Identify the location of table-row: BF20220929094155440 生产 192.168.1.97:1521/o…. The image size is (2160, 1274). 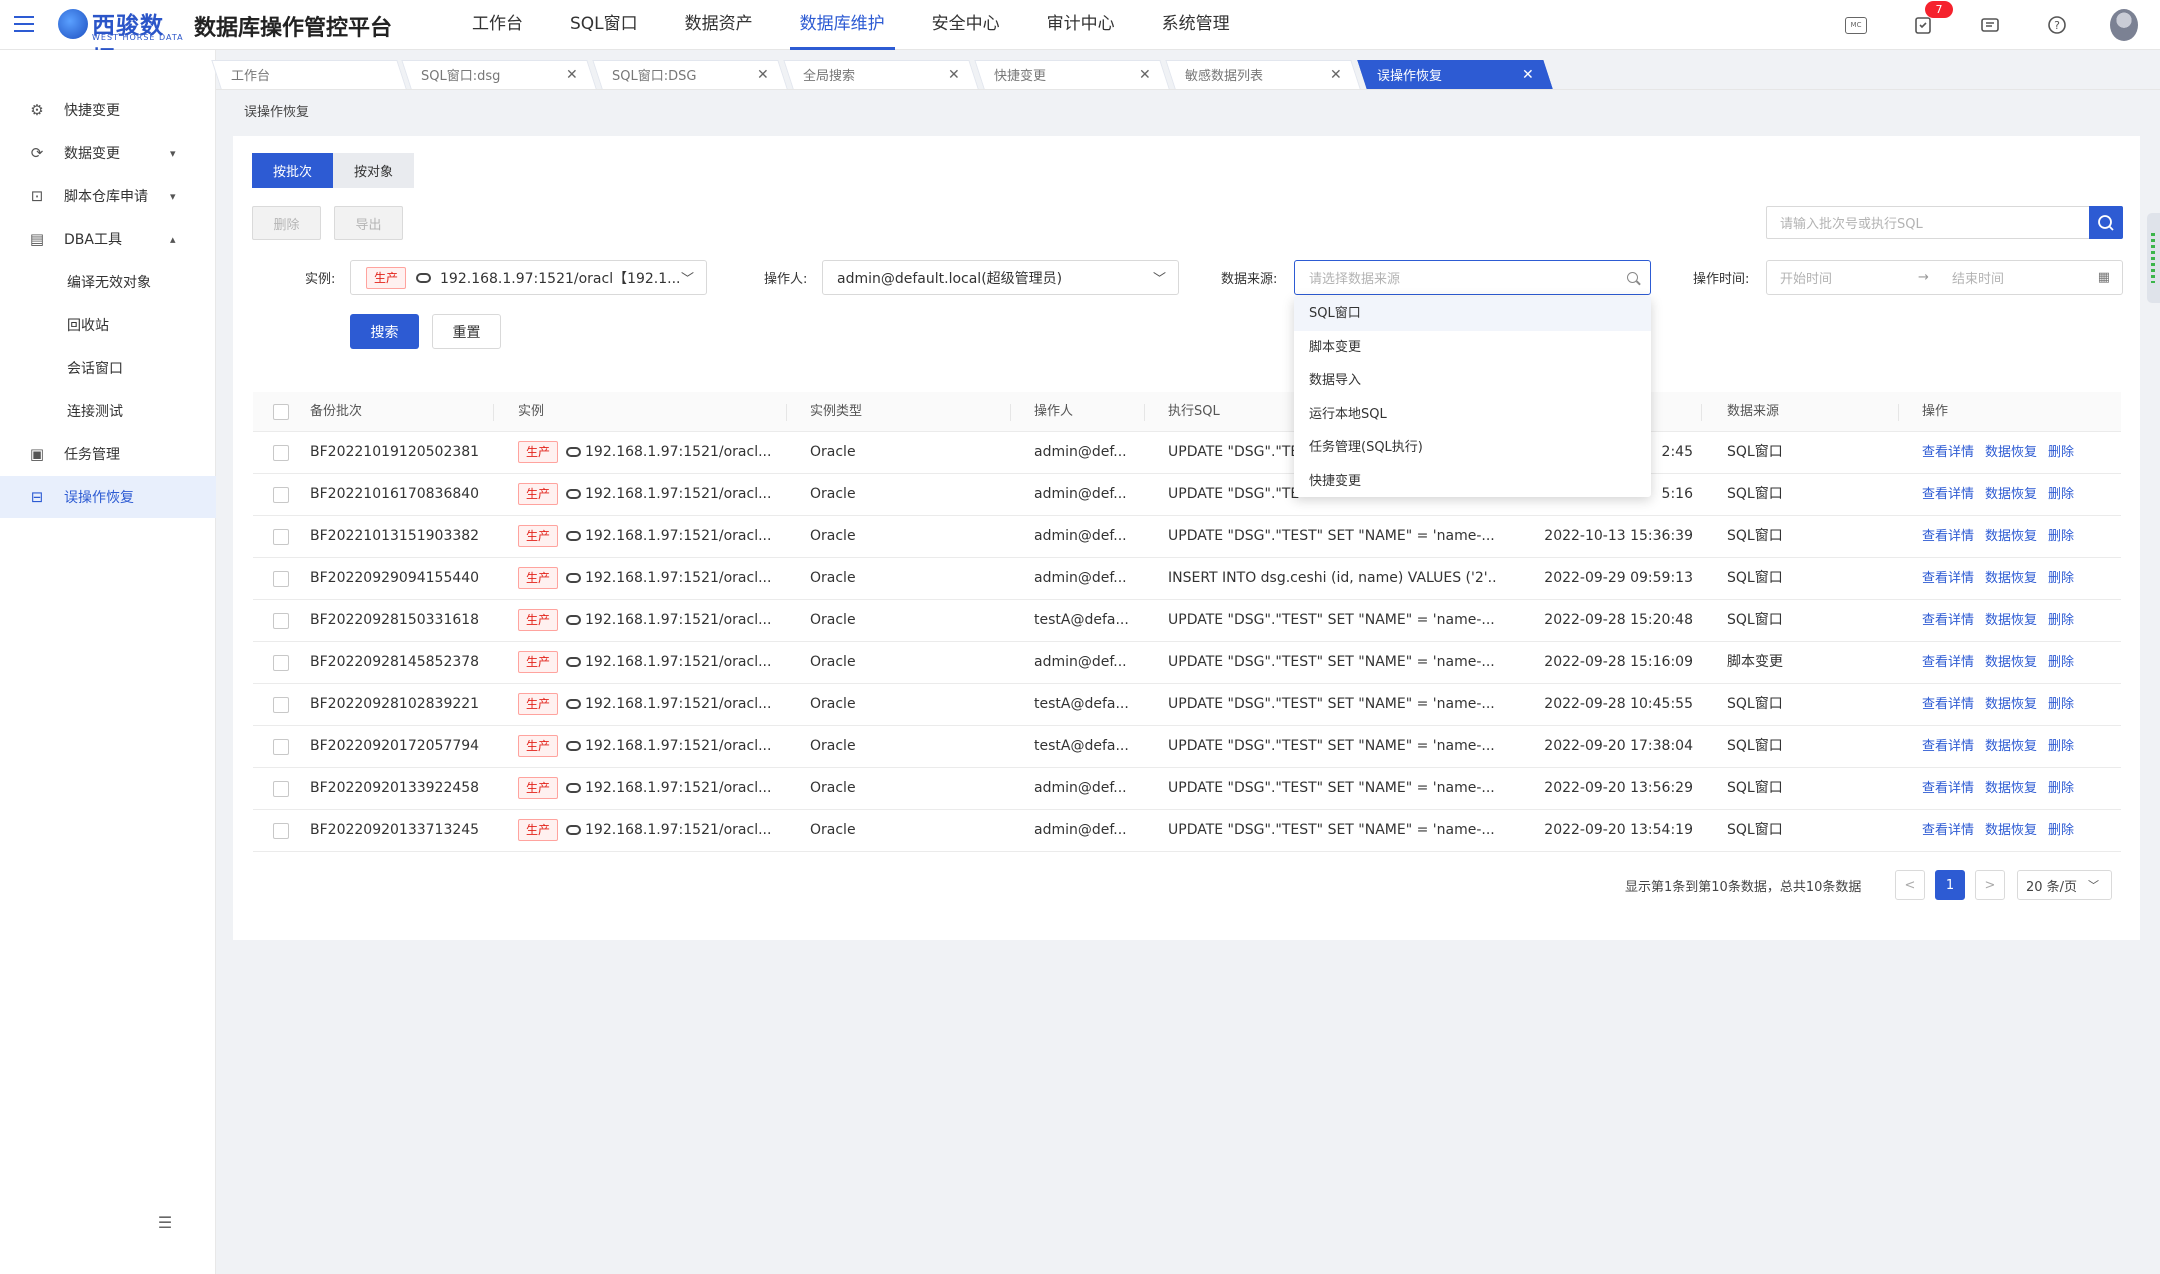
(1187, 579).